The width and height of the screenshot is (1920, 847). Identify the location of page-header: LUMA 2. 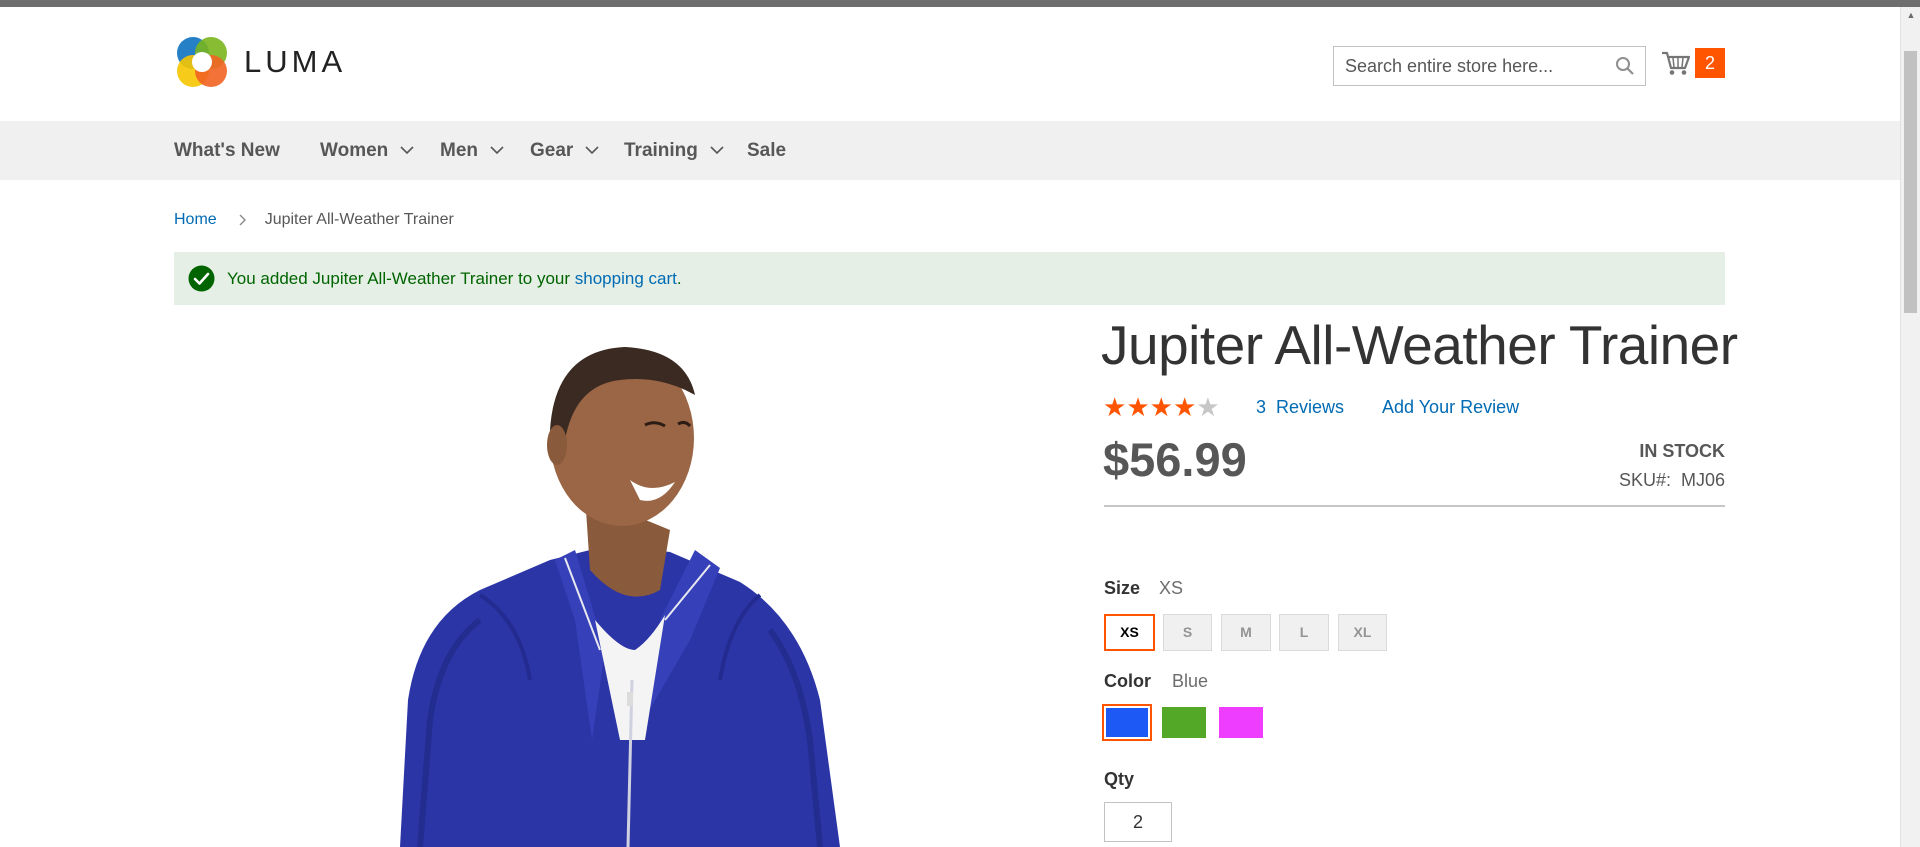
(950, 64).